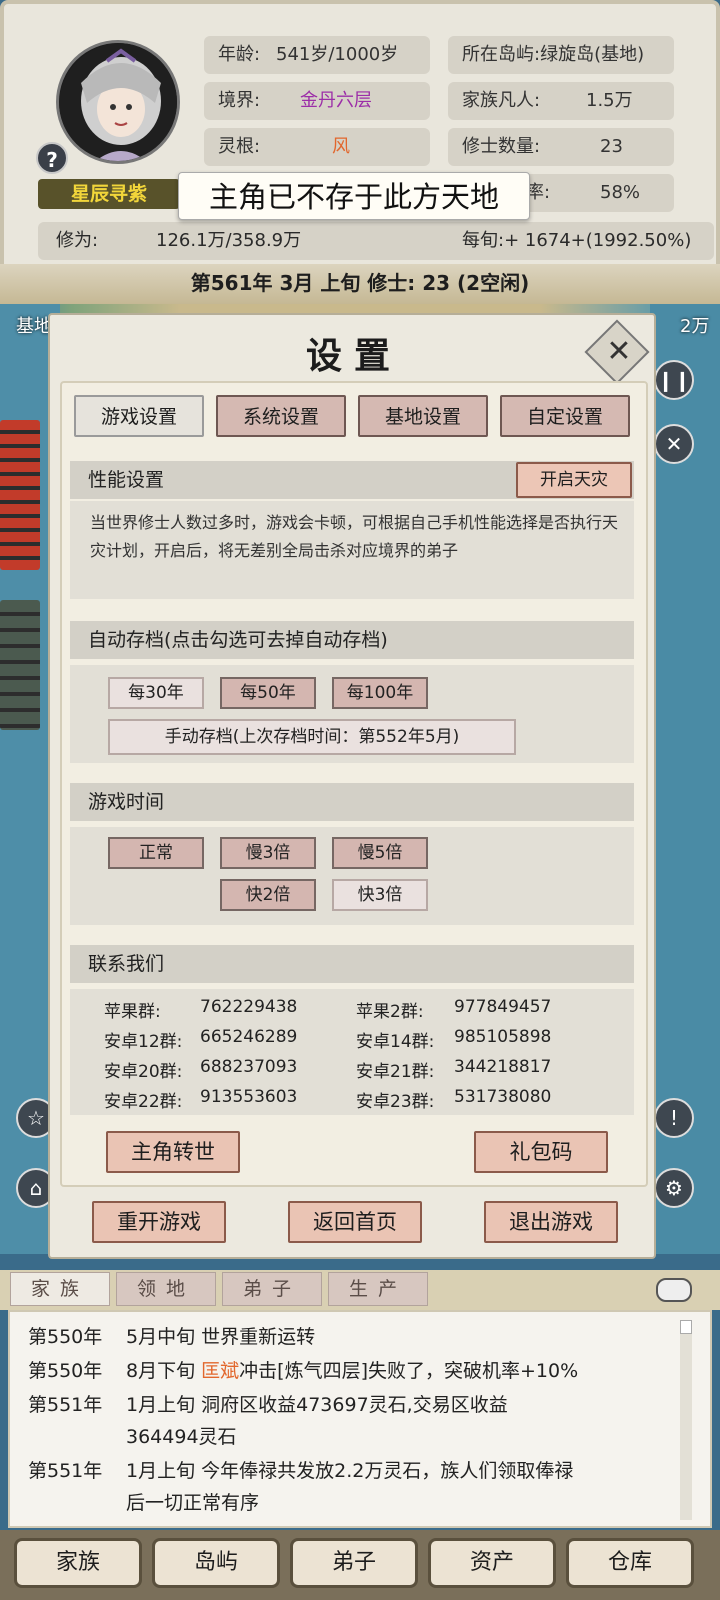 Image resolution: width=720 pixels, height=1600 pixels. I want to click on tab-disciples: 弟子, so click(272, 1289).